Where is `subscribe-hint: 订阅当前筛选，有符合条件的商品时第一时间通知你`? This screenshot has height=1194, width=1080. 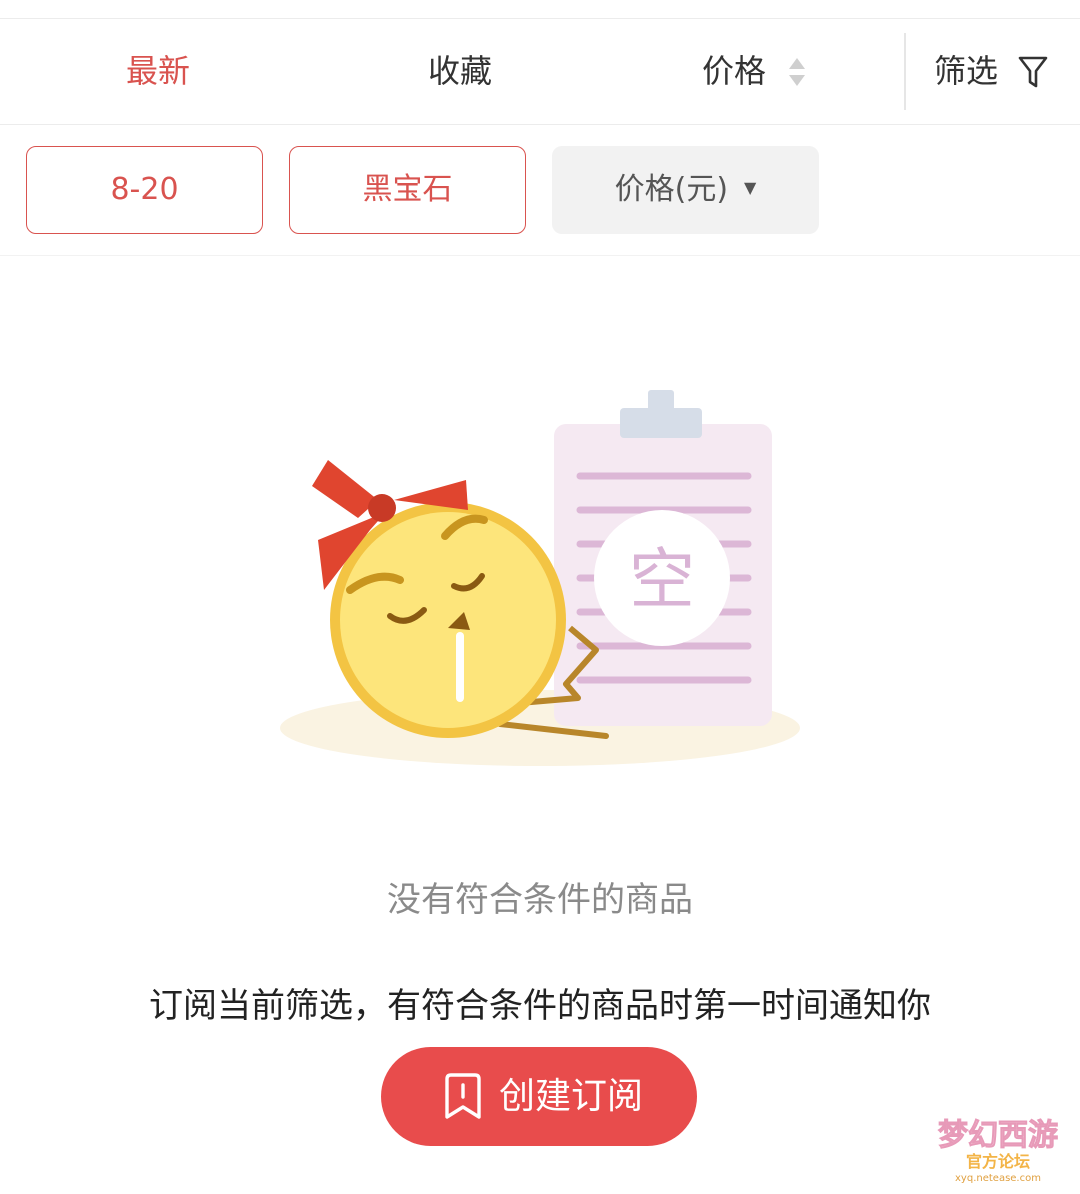
subscribe-hint: 订阅当前筛选，有符合条件的商品时第一时间通知你 is located at coordinates (540, 1006).